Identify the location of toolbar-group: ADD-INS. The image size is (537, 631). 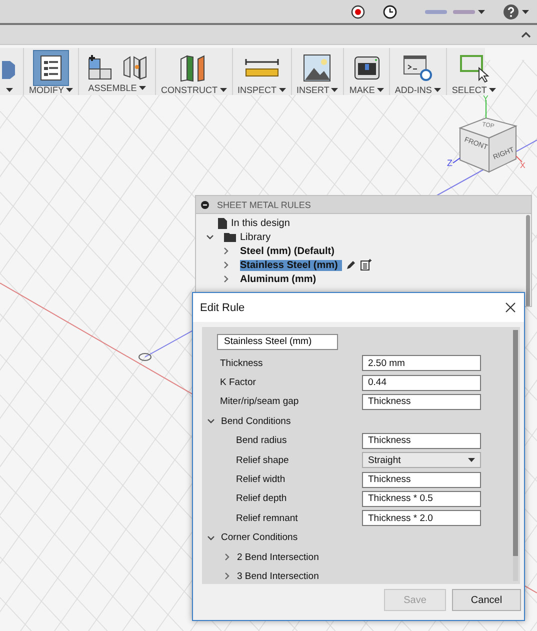
(417, 71).